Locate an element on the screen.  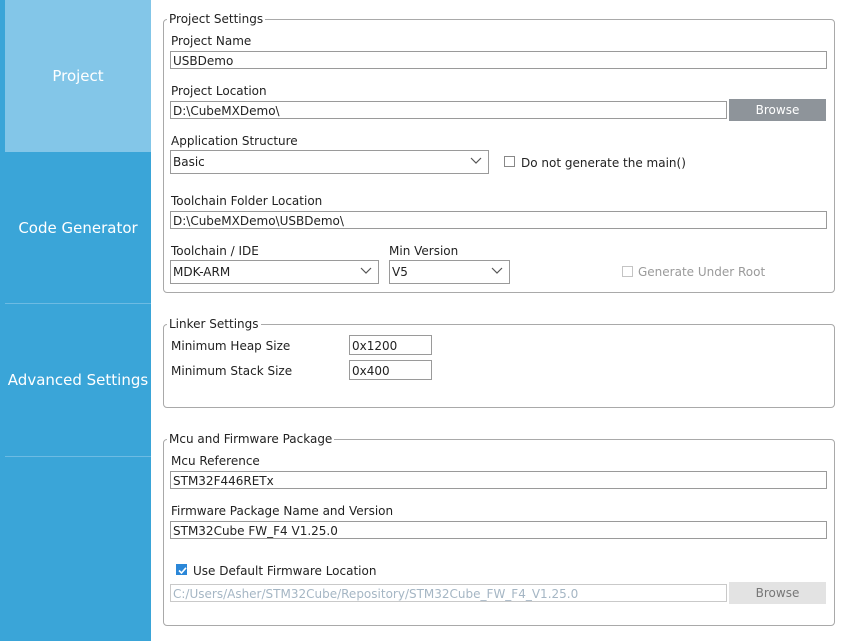
min-version-label: Min Version is located at coordinates (424, 251).